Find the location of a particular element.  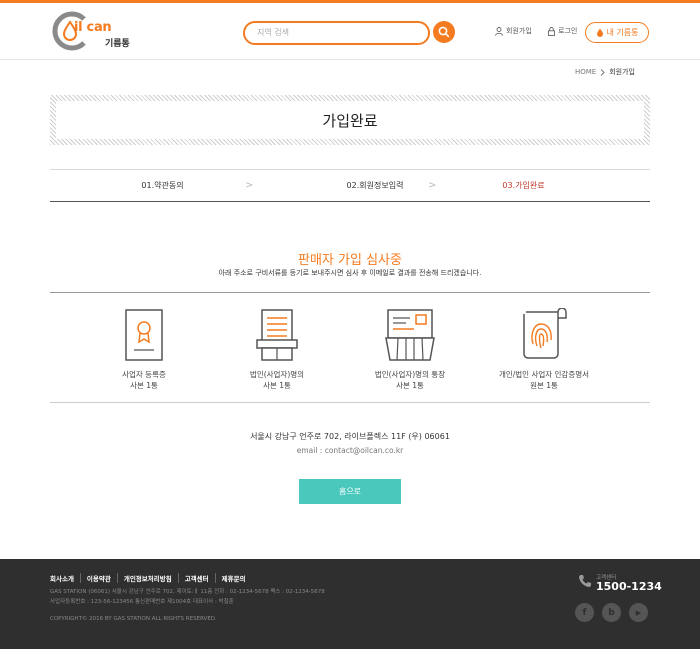

doc-caption: 개인/법인 사업자 인감증명서 원본 1통 is located at coordinates (544, 380).